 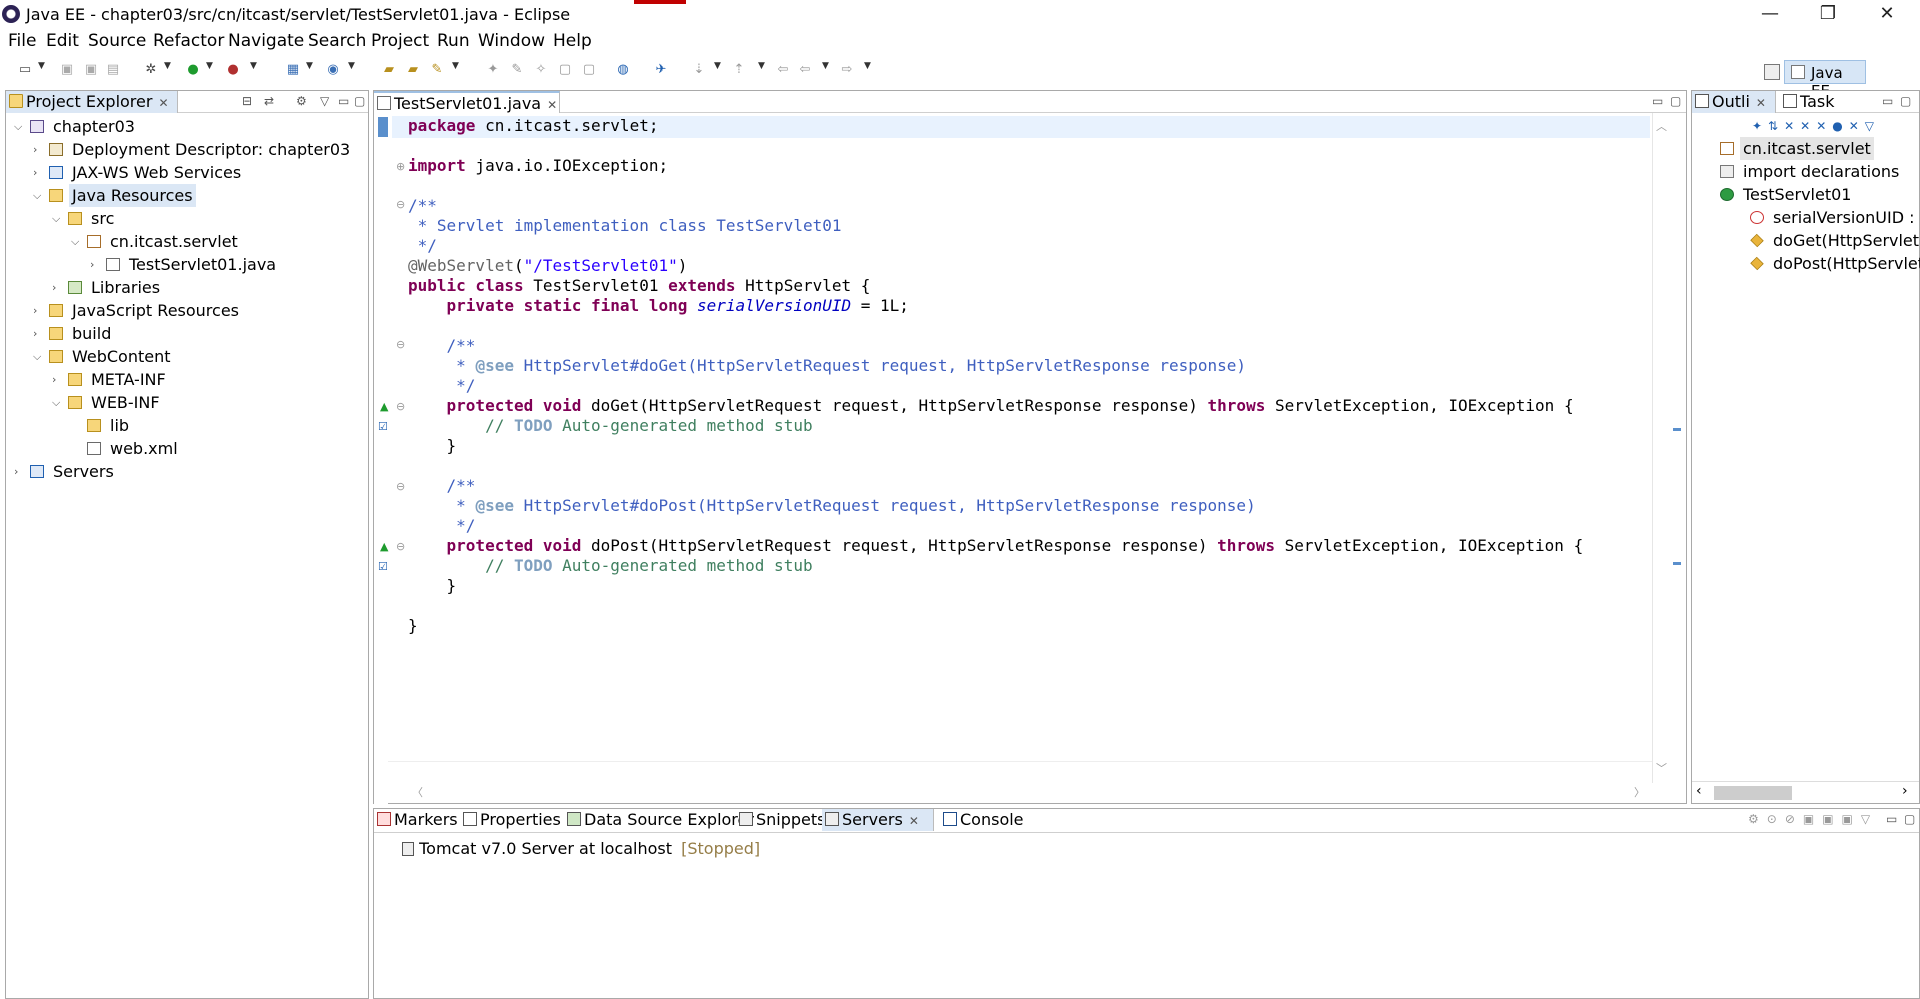 What do you see at coordinates (233, 70) in the screenshot?
I see `run-external-tools-icon: ●` at bounding box center [233, 70].